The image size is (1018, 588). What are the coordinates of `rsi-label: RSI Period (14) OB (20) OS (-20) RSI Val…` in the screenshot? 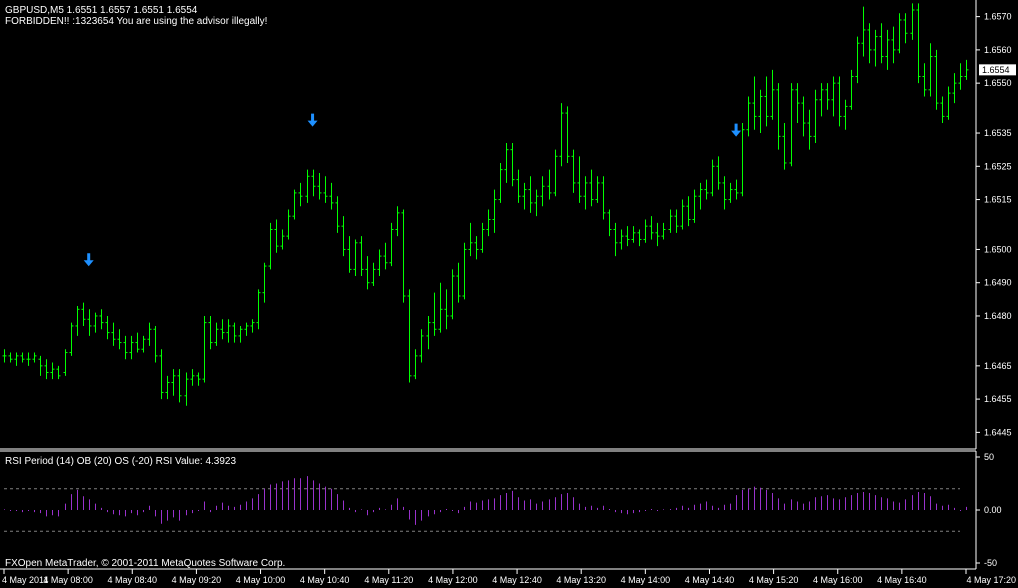 It's located at (120, 461).